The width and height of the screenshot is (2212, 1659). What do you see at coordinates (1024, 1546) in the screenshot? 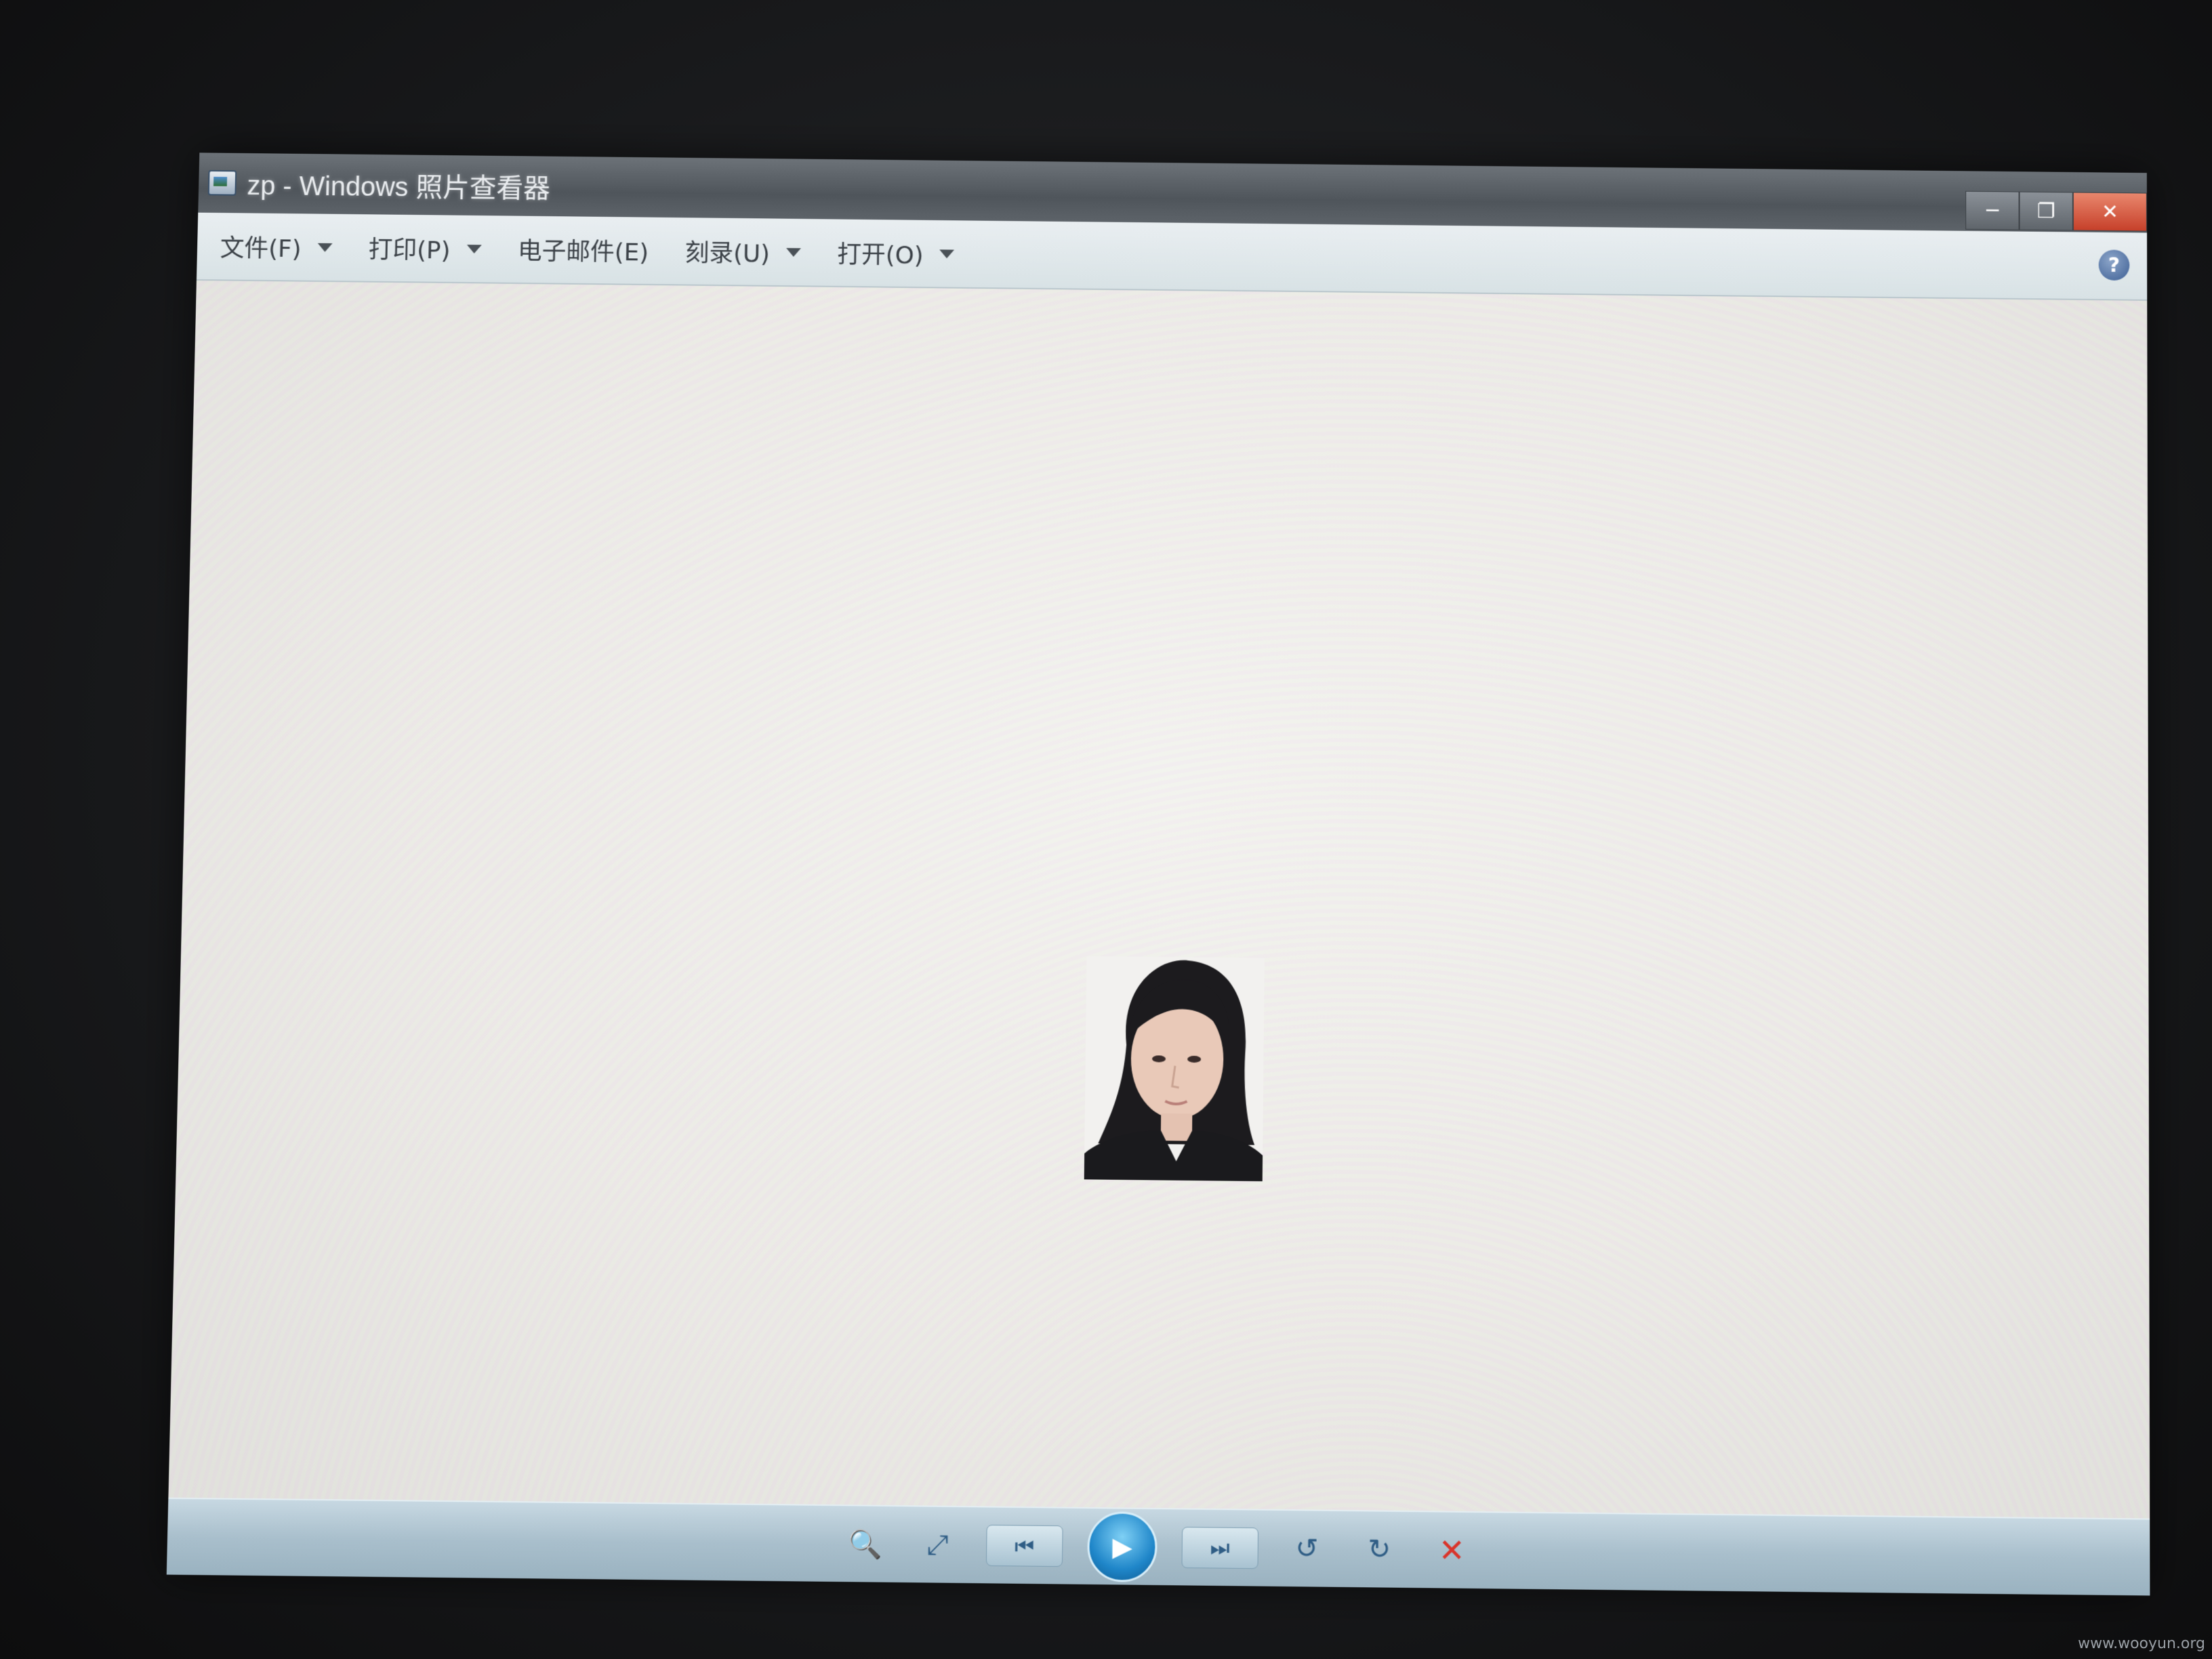
I see `previous-button: ⏮` at bounding box center [1024, 1546].